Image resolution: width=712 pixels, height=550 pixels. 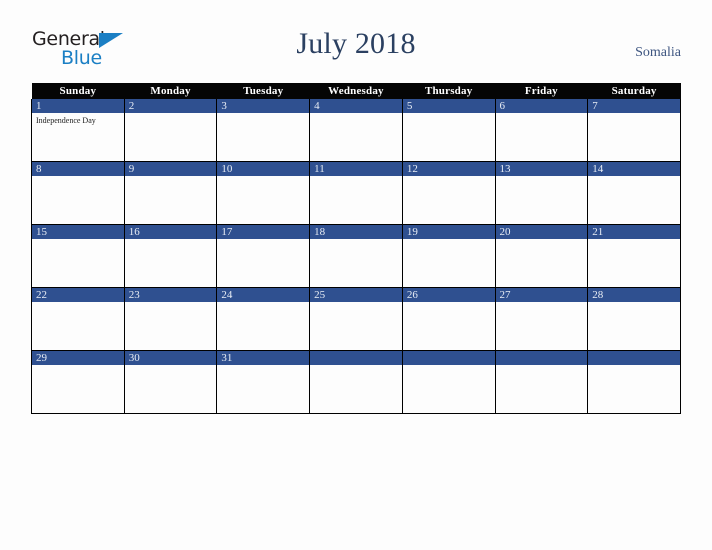 I want to click on calendar-day-cell: 24, so click(x=263, y=319).